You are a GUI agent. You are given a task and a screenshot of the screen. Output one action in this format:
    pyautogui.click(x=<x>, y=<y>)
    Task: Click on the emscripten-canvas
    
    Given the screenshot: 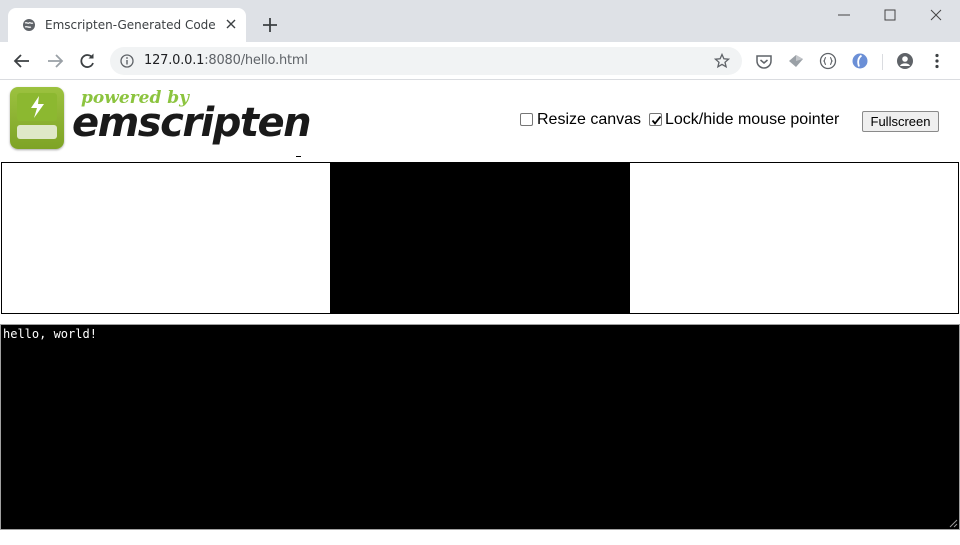 What is the action you would take?
    pyautogui.click(x=480, y=238)
    